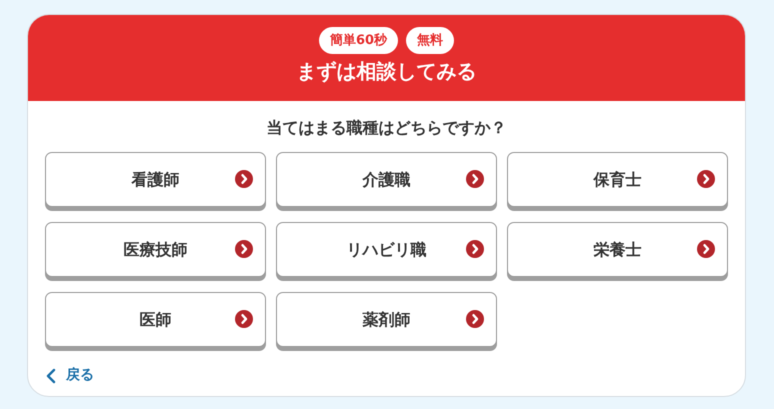 The height and width of the screenshot is (409, 774). I want to click on question-text: 当てはまる職種はどちらですか？, so click(386, 127).